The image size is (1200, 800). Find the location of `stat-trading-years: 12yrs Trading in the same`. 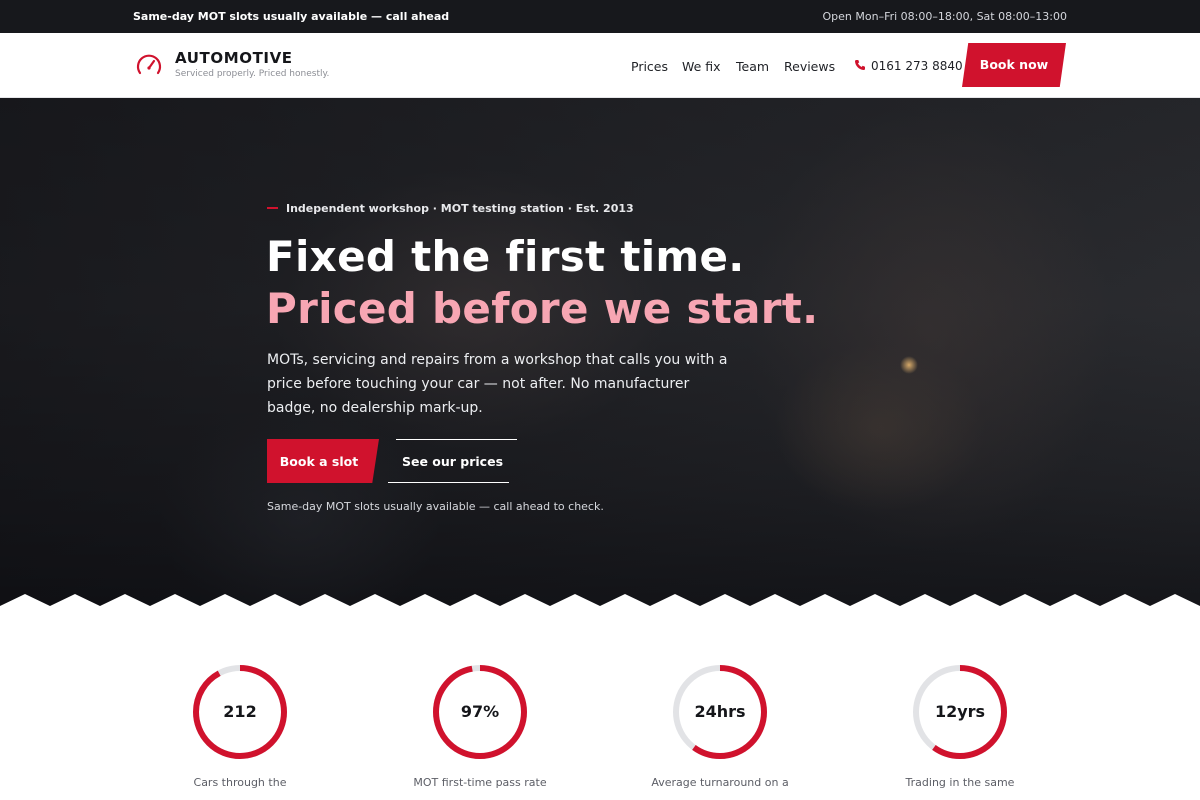

stat-trading-years: 12yrs Trading in the same is located at coordinates (960, 730).